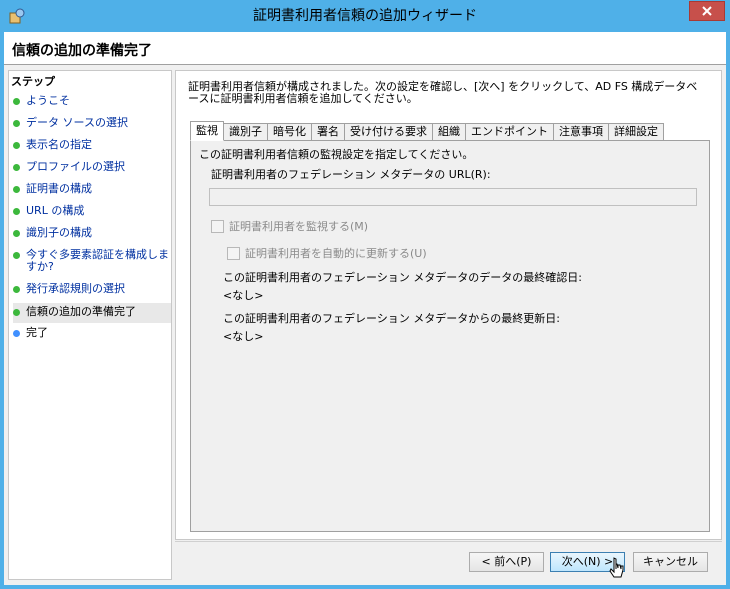 This screenshot has height=589, width=730. I want to click on footer-divider, so click(448, 541).